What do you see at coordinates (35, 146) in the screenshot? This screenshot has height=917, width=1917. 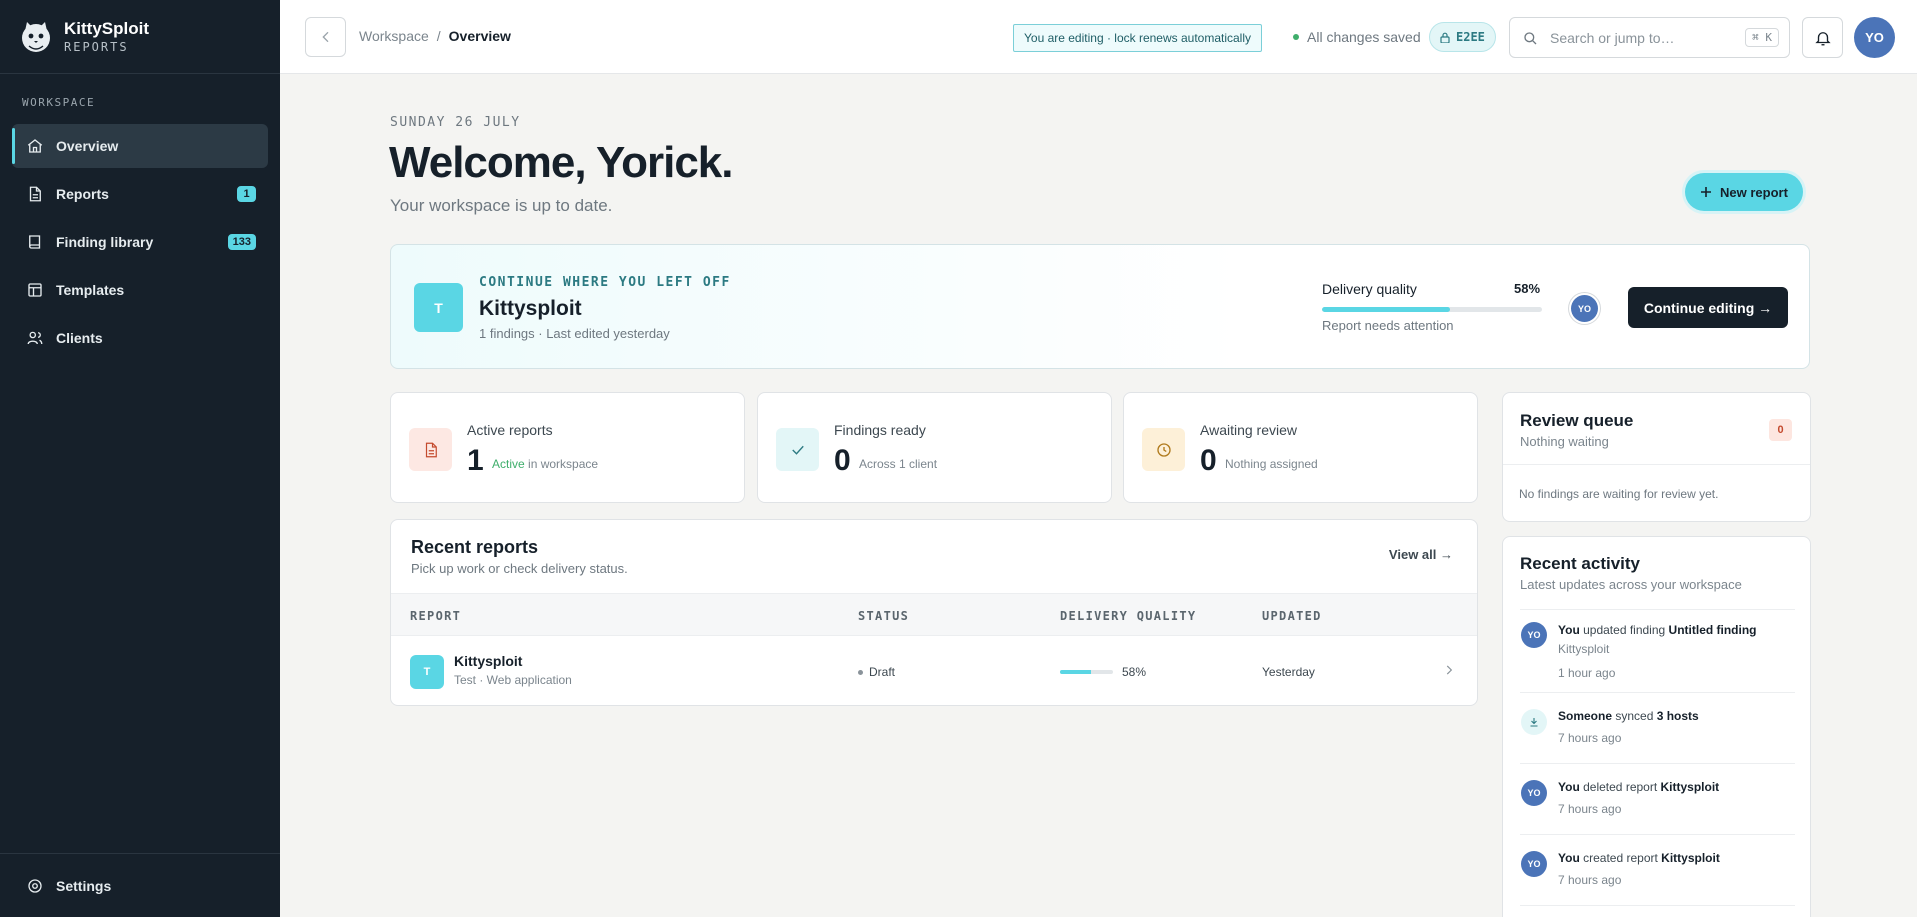 I see `home-icon` at bounding box center [35, 146].